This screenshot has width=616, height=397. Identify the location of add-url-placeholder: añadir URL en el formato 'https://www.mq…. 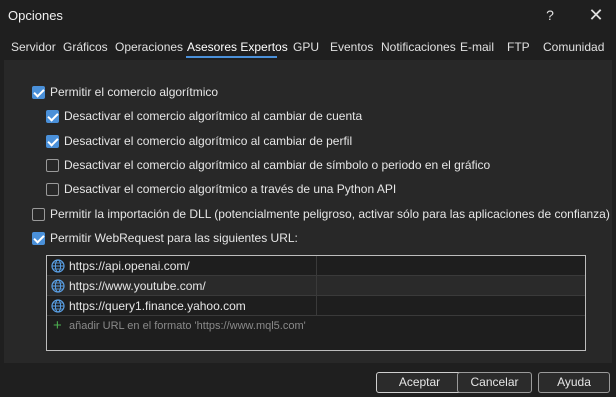
(187, 326).